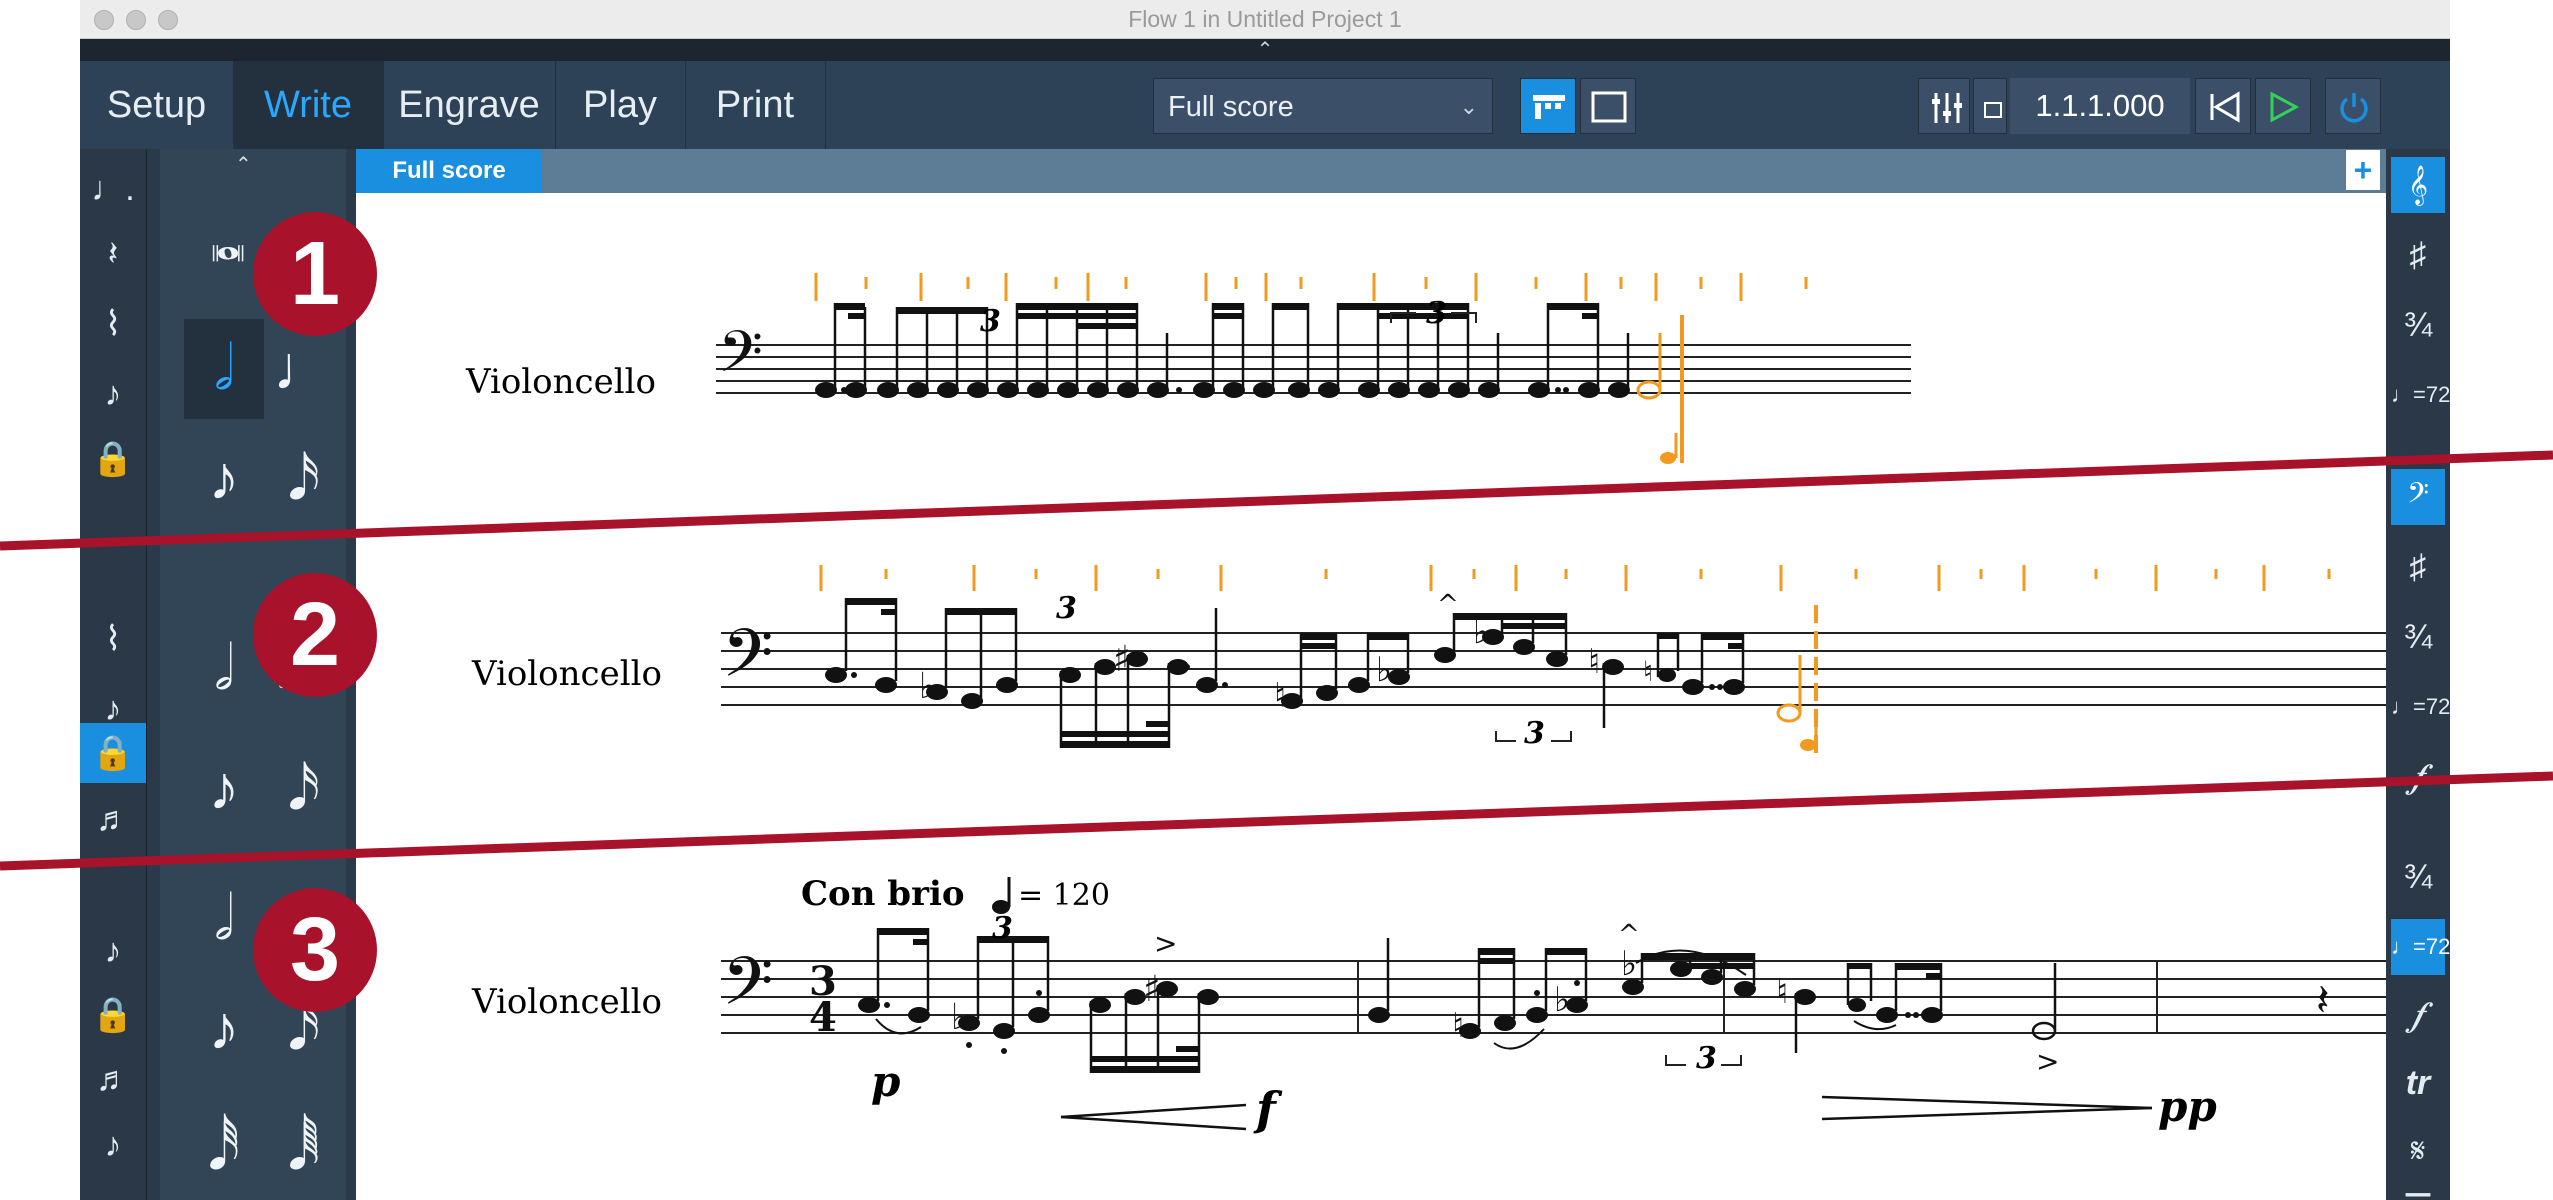 This screenshot has width=2553, height=1200. I want to click on page-view-button, so click(1608, 106).